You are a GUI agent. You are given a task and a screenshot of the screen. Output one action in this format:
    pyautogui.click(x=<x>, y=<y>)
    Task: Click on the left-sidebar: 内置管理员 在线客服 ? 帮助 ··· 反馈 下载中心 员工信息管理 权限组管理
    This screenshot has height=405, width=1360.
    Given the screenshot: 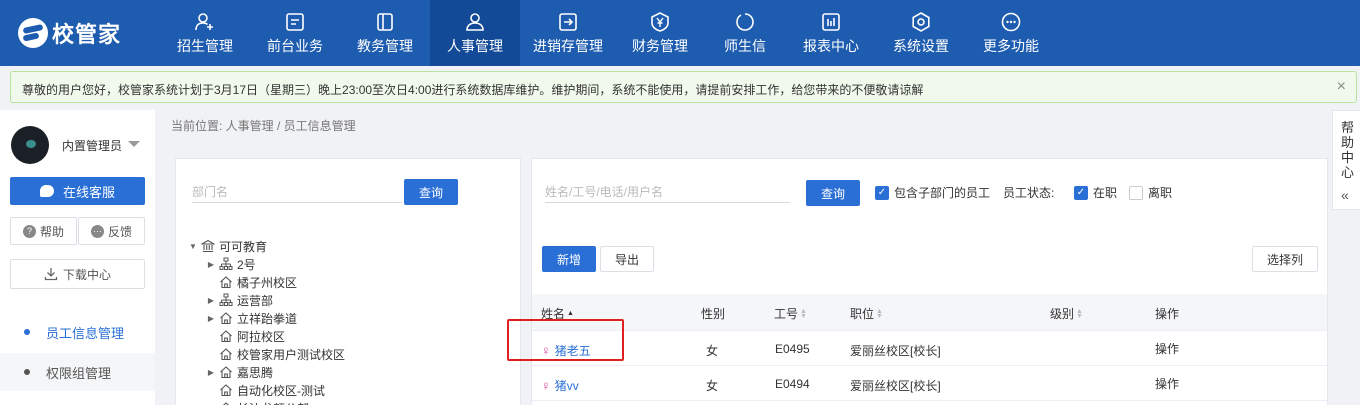 What is the action you would take?
    pyautogui.click(x=77, y=257)
    